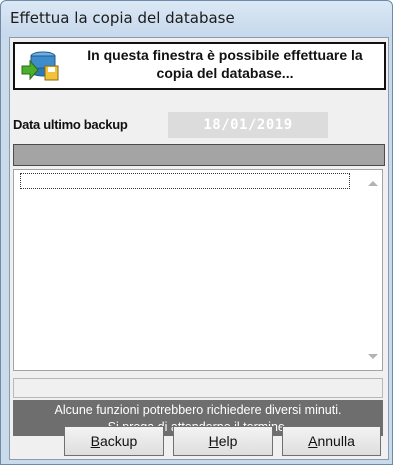 The height and width of the screenshot is (465, 393). Describe the element at coordinates (373, 270) in the screenshot. I see `vertical-scrollbar` at that location.